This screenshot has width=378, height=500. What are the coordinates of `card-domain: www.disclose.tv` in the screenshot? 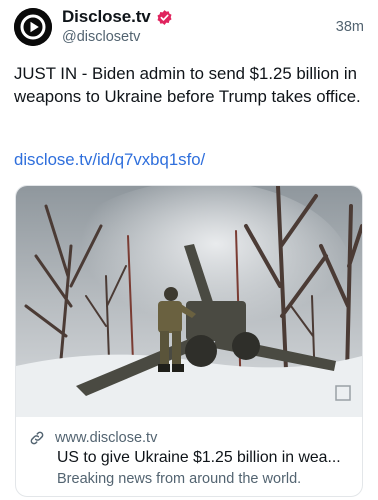 It's located at (106, 438).